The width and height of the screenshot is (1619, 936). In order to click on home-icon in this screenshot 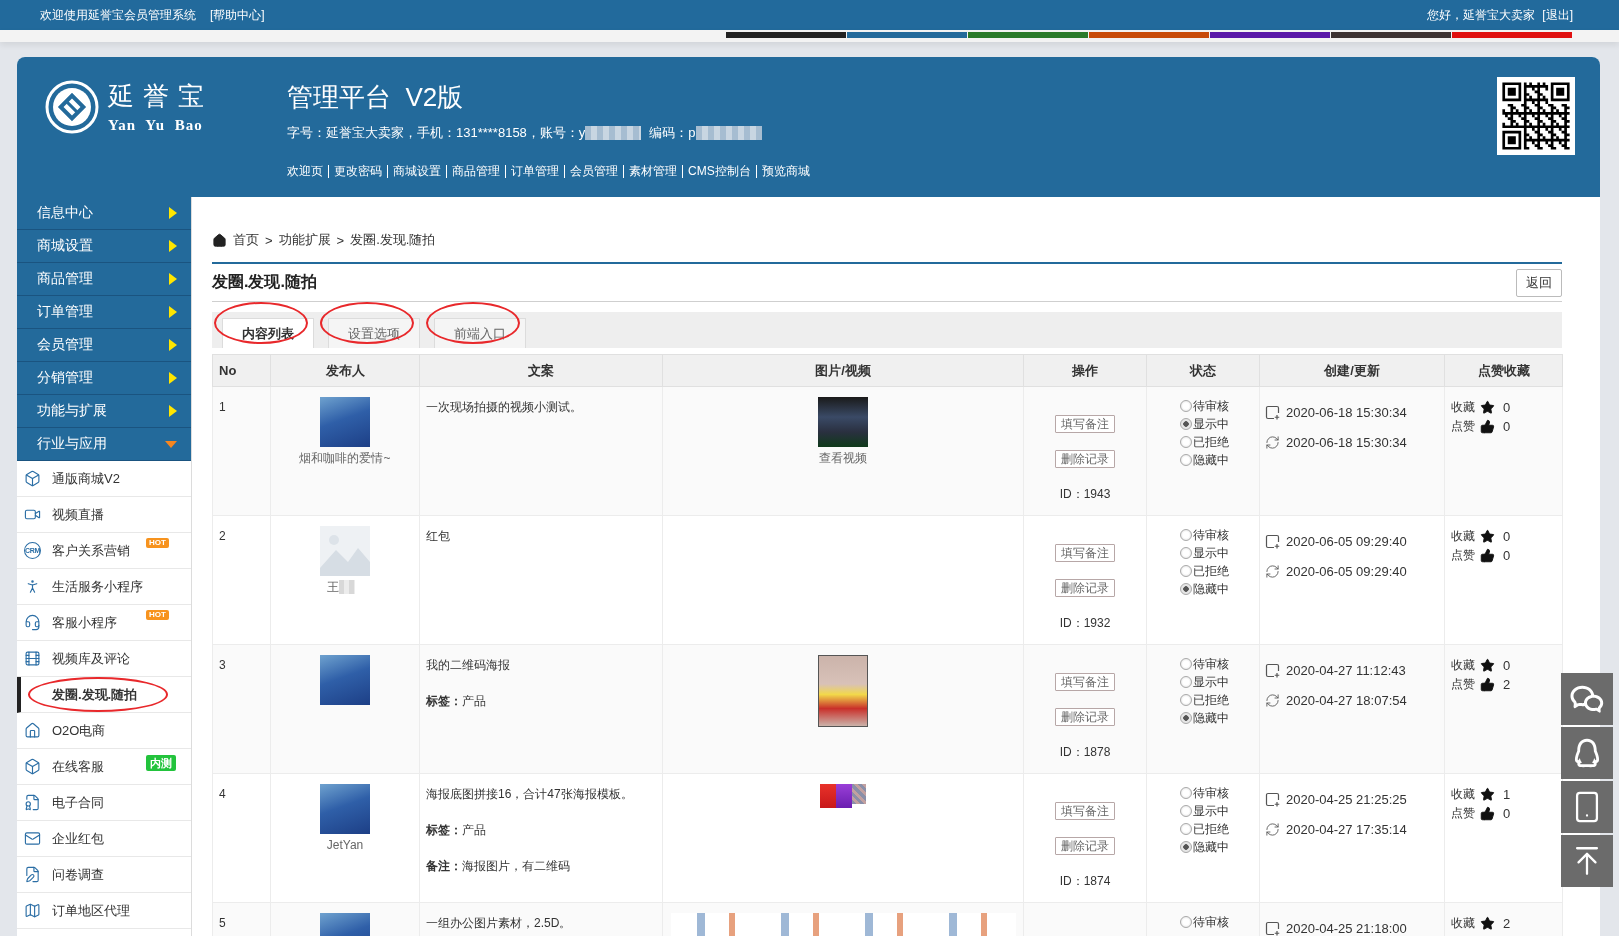, I will do `click(219, 240)`.